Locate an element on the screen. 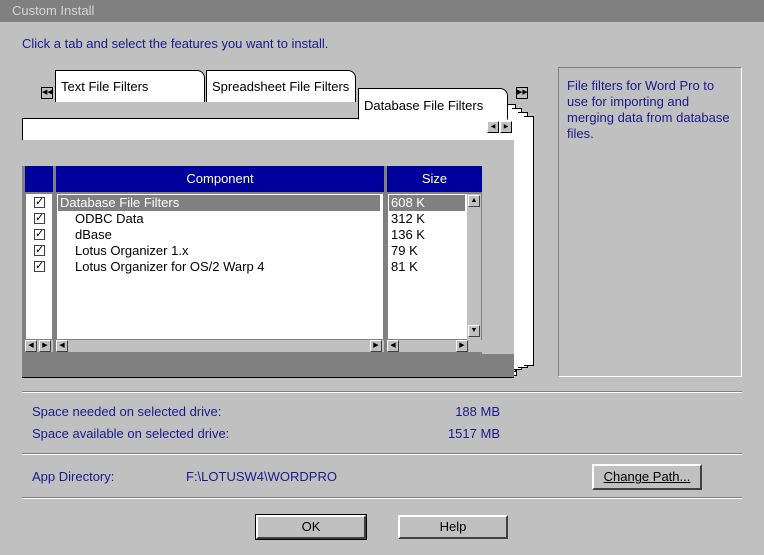  tab-text-file-filters: Text File Filters is located at coordinates (130, 86).